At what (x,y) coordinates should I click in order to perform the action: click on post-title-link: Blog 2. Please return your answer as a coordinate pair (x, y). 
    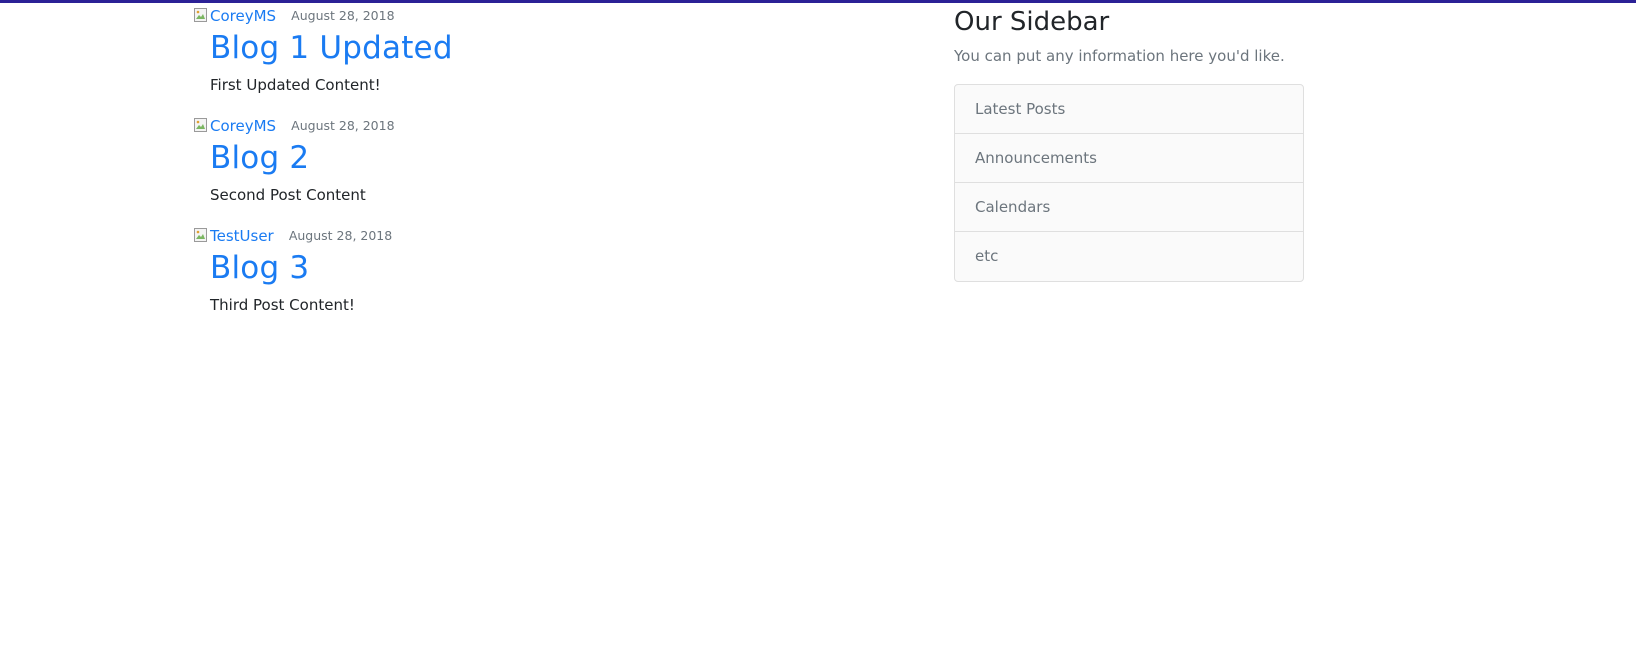
    Looking at the image, I should click on (259, 158).